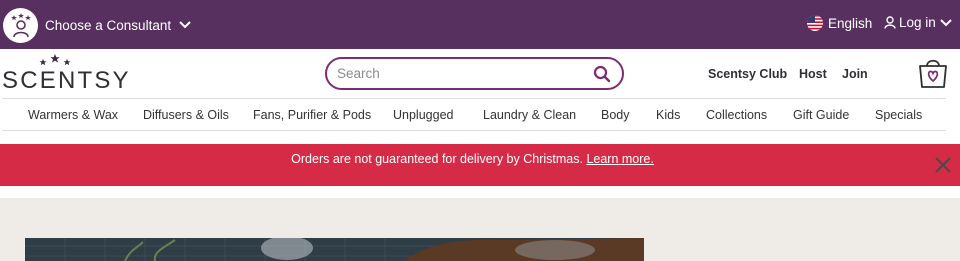 The width and height of the screenshot is (960, 261). I want to click on cart-button, so click(933, 72).